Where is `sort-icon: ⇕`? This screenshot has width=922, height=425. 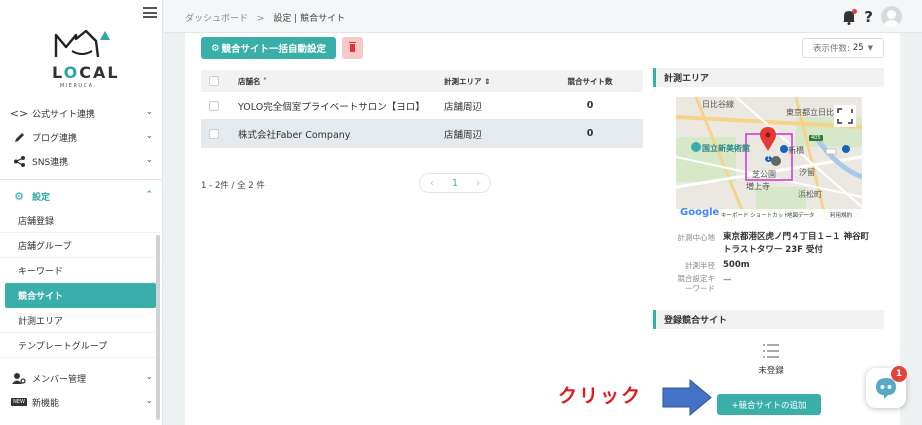
sort-icon: ⇕ is located at coordinates (487, 81).